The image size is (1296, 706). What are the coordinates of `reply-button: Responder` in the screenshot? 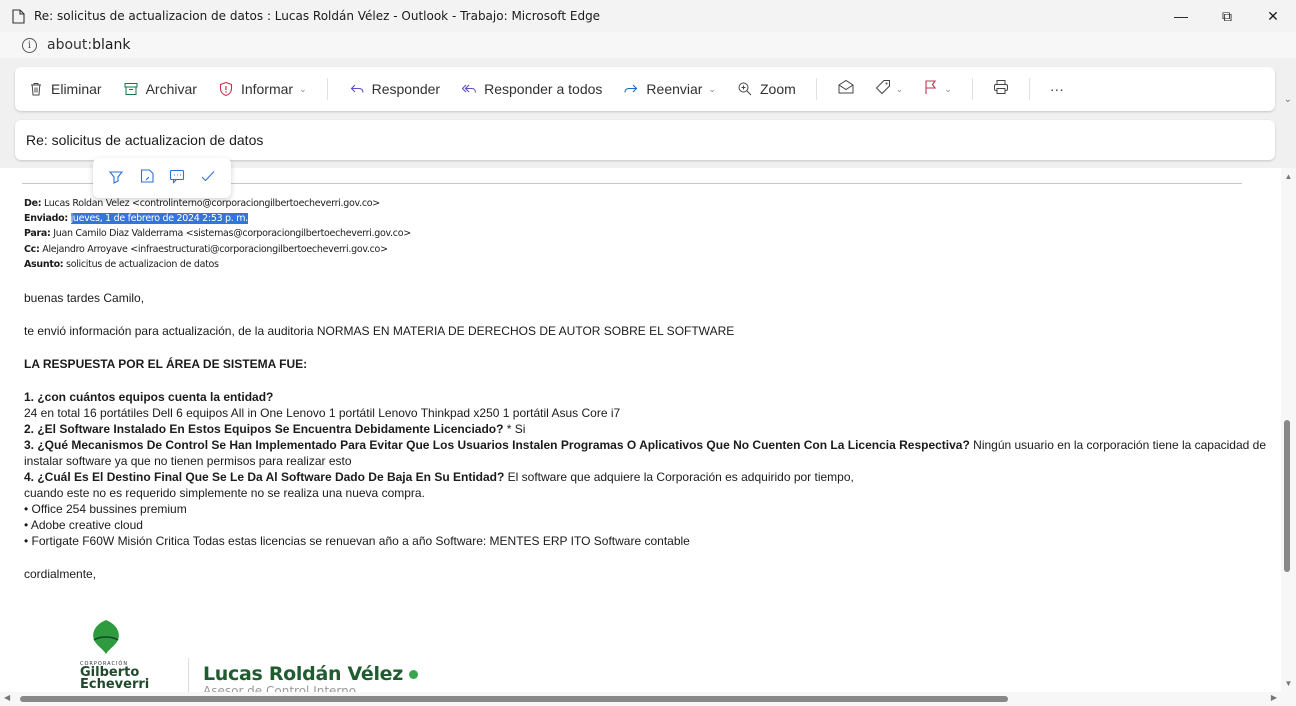 It's located at (394, 89).